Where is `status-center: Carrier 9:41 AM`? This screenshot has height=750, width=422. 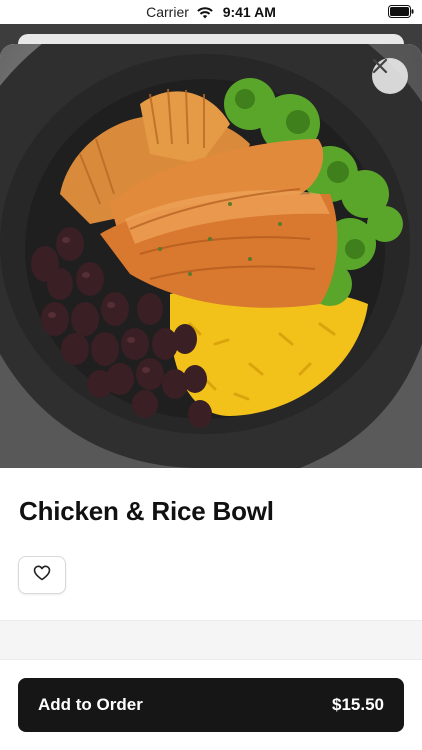
status-center: Carrier 9:41 AM is located at coordinates (211, 13).